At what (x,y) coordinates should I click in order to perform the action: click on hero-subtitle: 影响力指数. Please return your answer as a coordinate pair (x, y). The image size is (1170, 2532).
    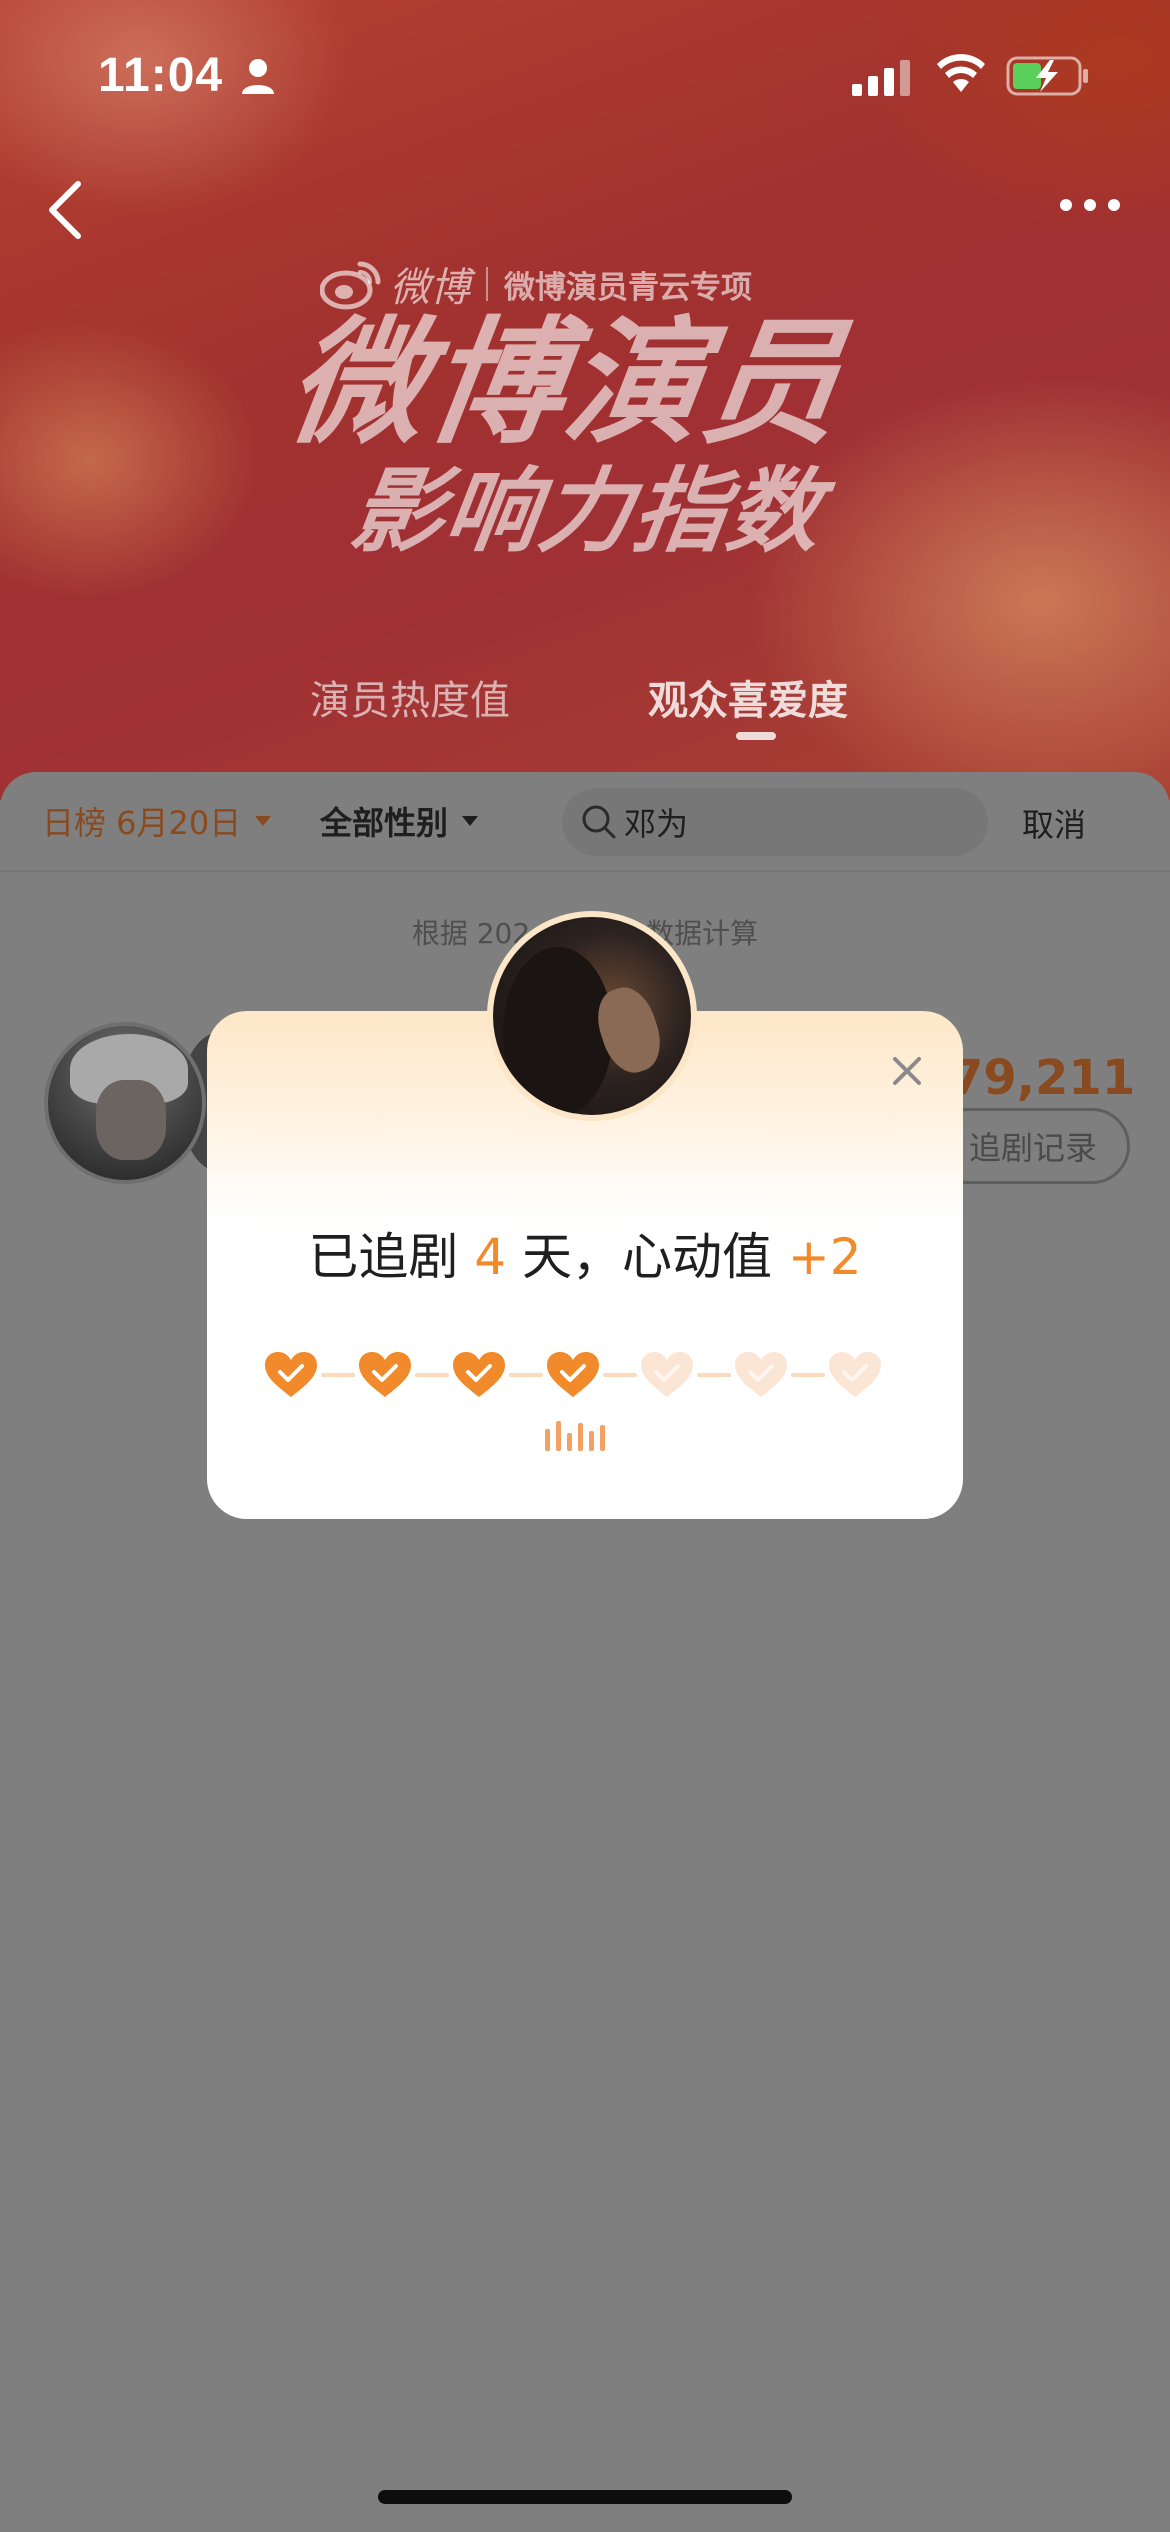
    Looking at the image, I should click on (587, 511).